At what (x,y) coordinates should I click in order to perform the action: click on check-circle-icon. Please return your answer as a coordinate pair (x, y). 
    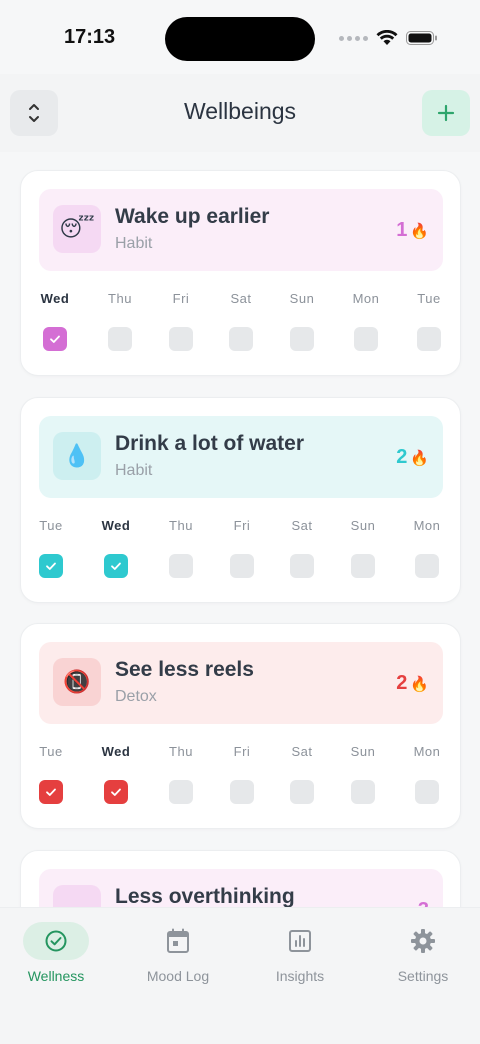
    Looking at the image, I should click on (56, 941).